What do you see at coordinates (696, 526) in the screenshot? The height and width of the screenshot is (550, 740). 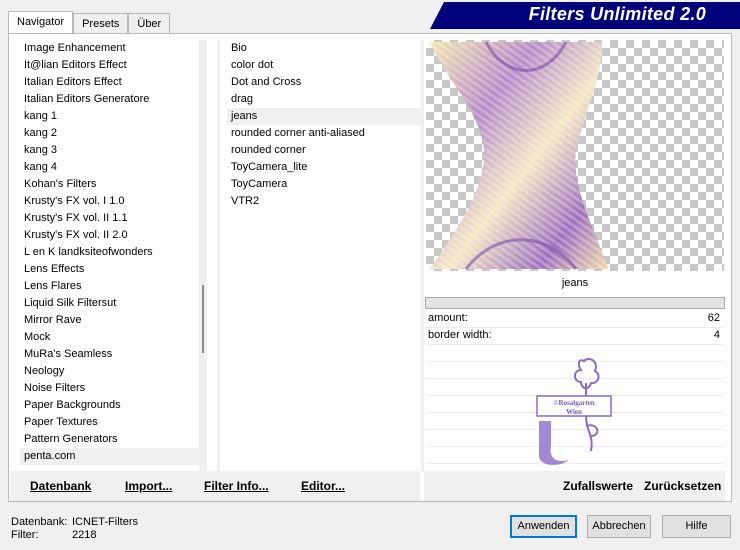 I see `help-button: Hilfe` at bounding box center [696, 526].